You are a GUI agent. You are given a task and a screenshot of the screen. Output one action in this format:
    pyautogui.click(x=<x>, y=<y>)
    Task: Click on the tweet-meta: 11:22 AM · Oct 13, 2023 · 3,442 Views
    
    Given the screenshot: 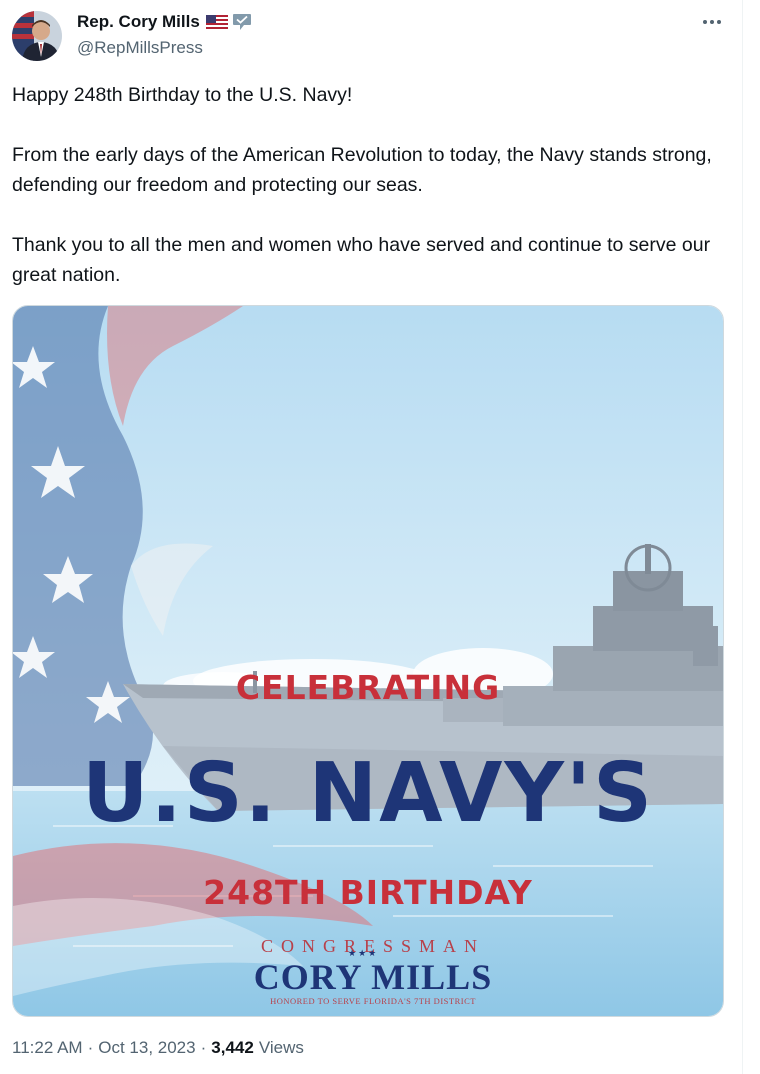 What is the action you would take?
    pyautogui.click(x=158, y=1048)
    